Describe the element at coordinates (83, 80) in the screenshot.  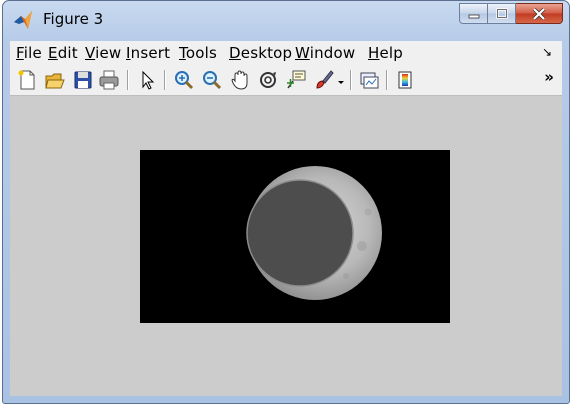
I see `save-icon` at that location.